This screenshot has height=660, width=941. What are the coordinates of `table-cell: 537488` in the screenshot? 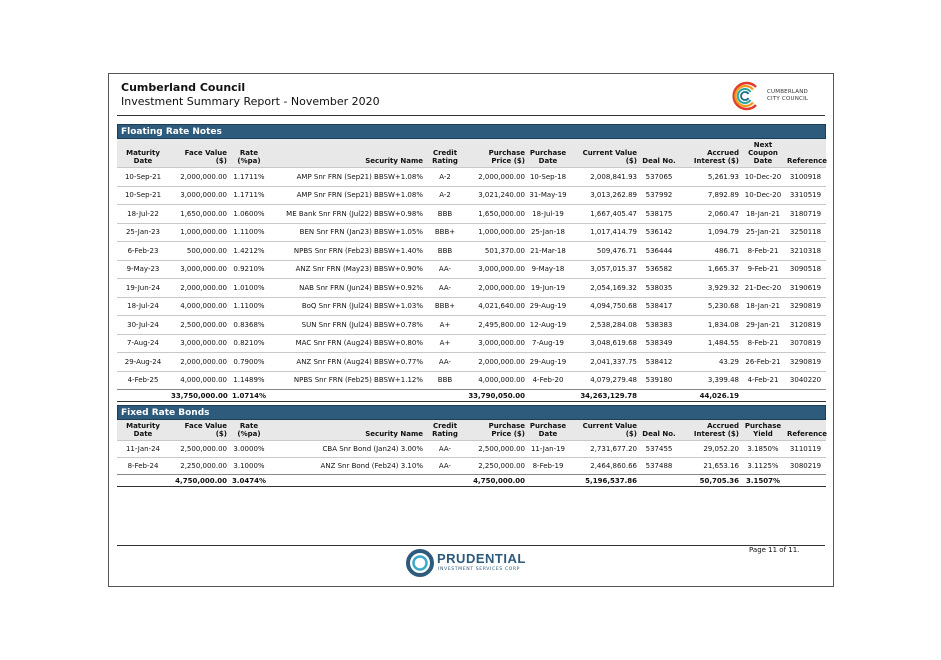 It's located at (659, 466).